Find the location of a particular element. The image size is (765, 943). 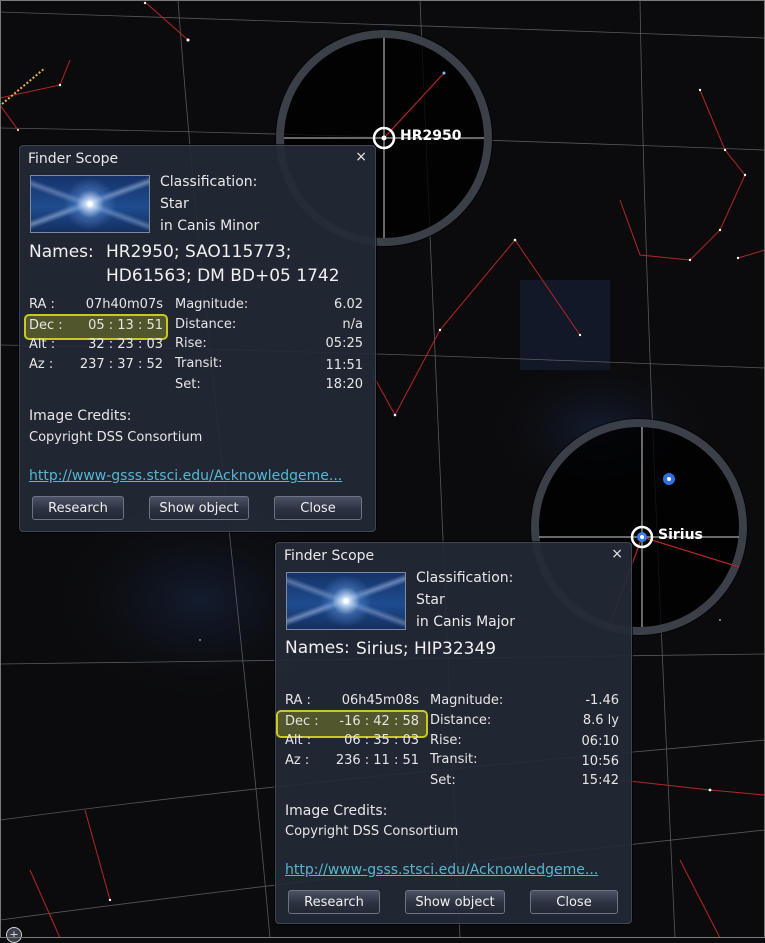

distance-value: n/a is located at coordinates (352, 324).